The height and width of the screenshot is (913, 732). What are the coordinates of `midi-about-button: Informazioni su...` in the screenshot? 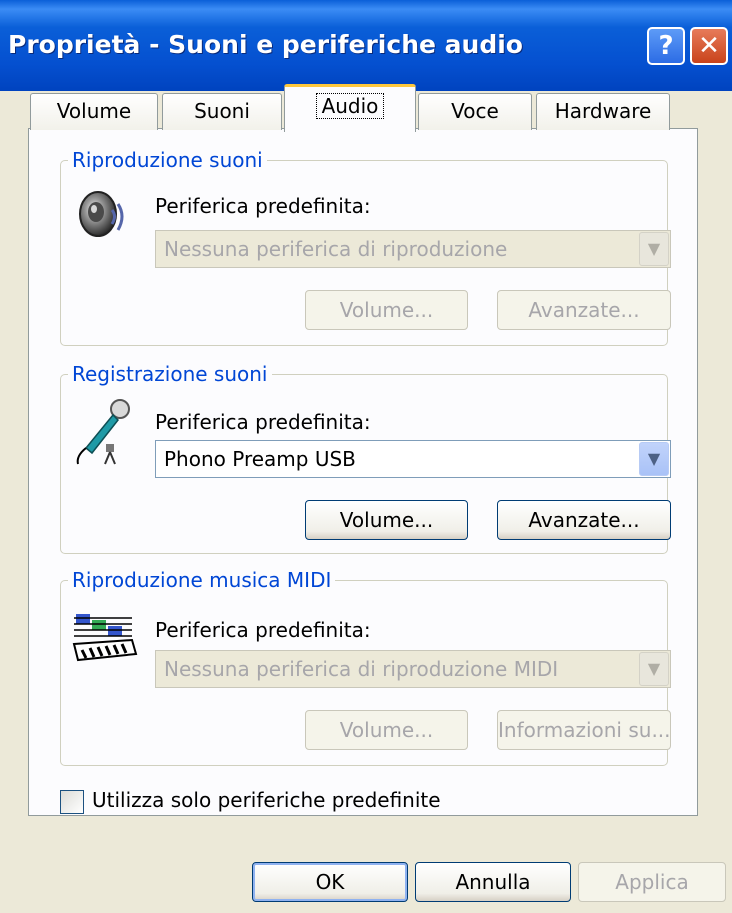 It's located at (584, 730).